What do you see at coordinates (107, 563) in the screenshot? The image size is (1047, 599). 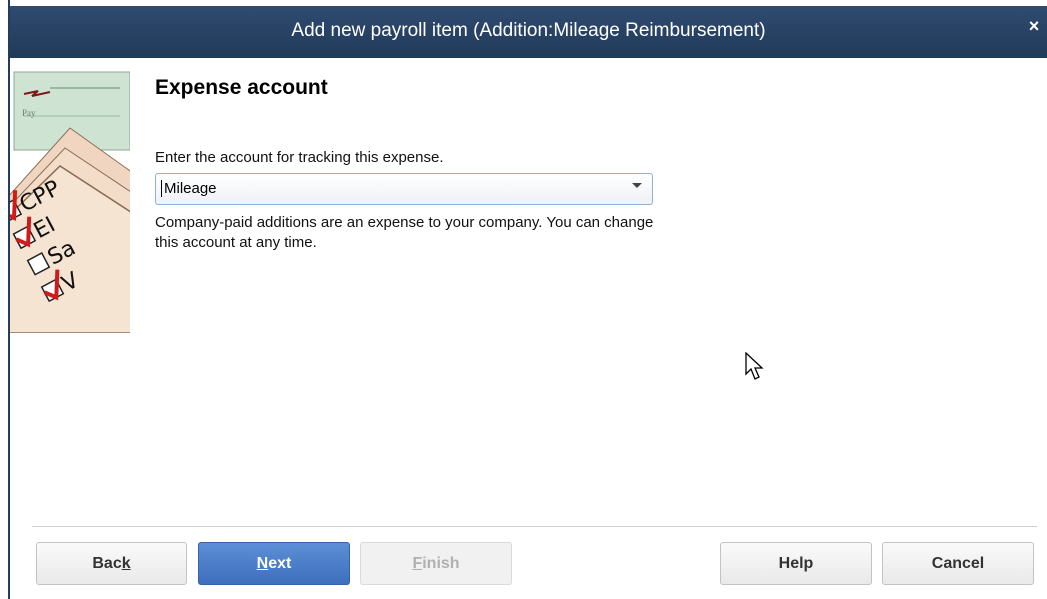 I see `back-label-pre: Bac` at bounding box center [107, 563].